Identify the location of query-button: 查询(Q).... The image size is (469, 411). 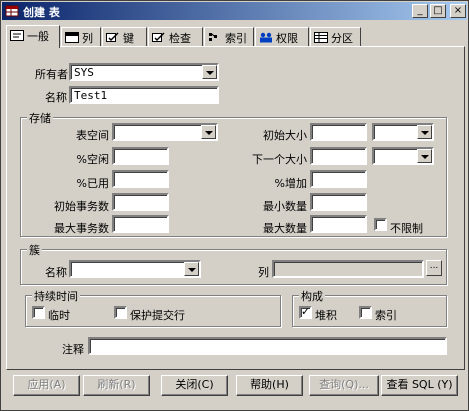
(344, 385).